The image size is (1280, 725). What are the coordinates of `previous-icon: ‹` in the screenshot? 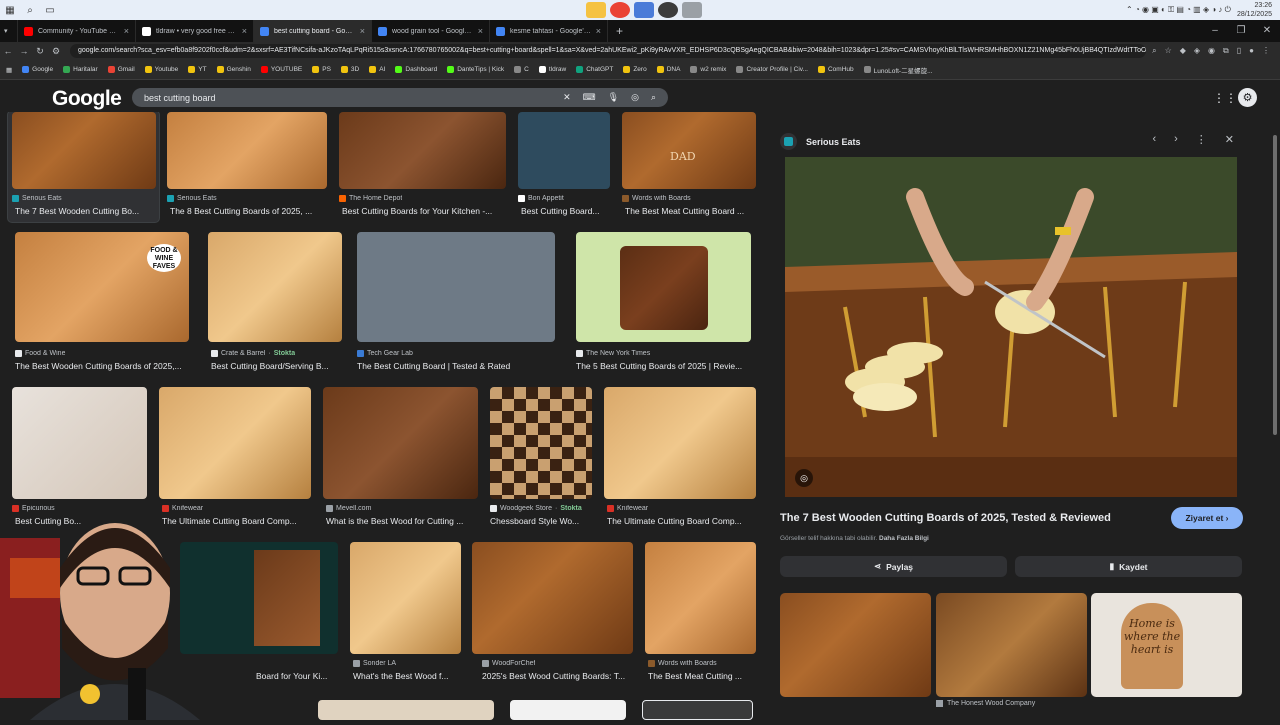 It's located at (1154, 139).